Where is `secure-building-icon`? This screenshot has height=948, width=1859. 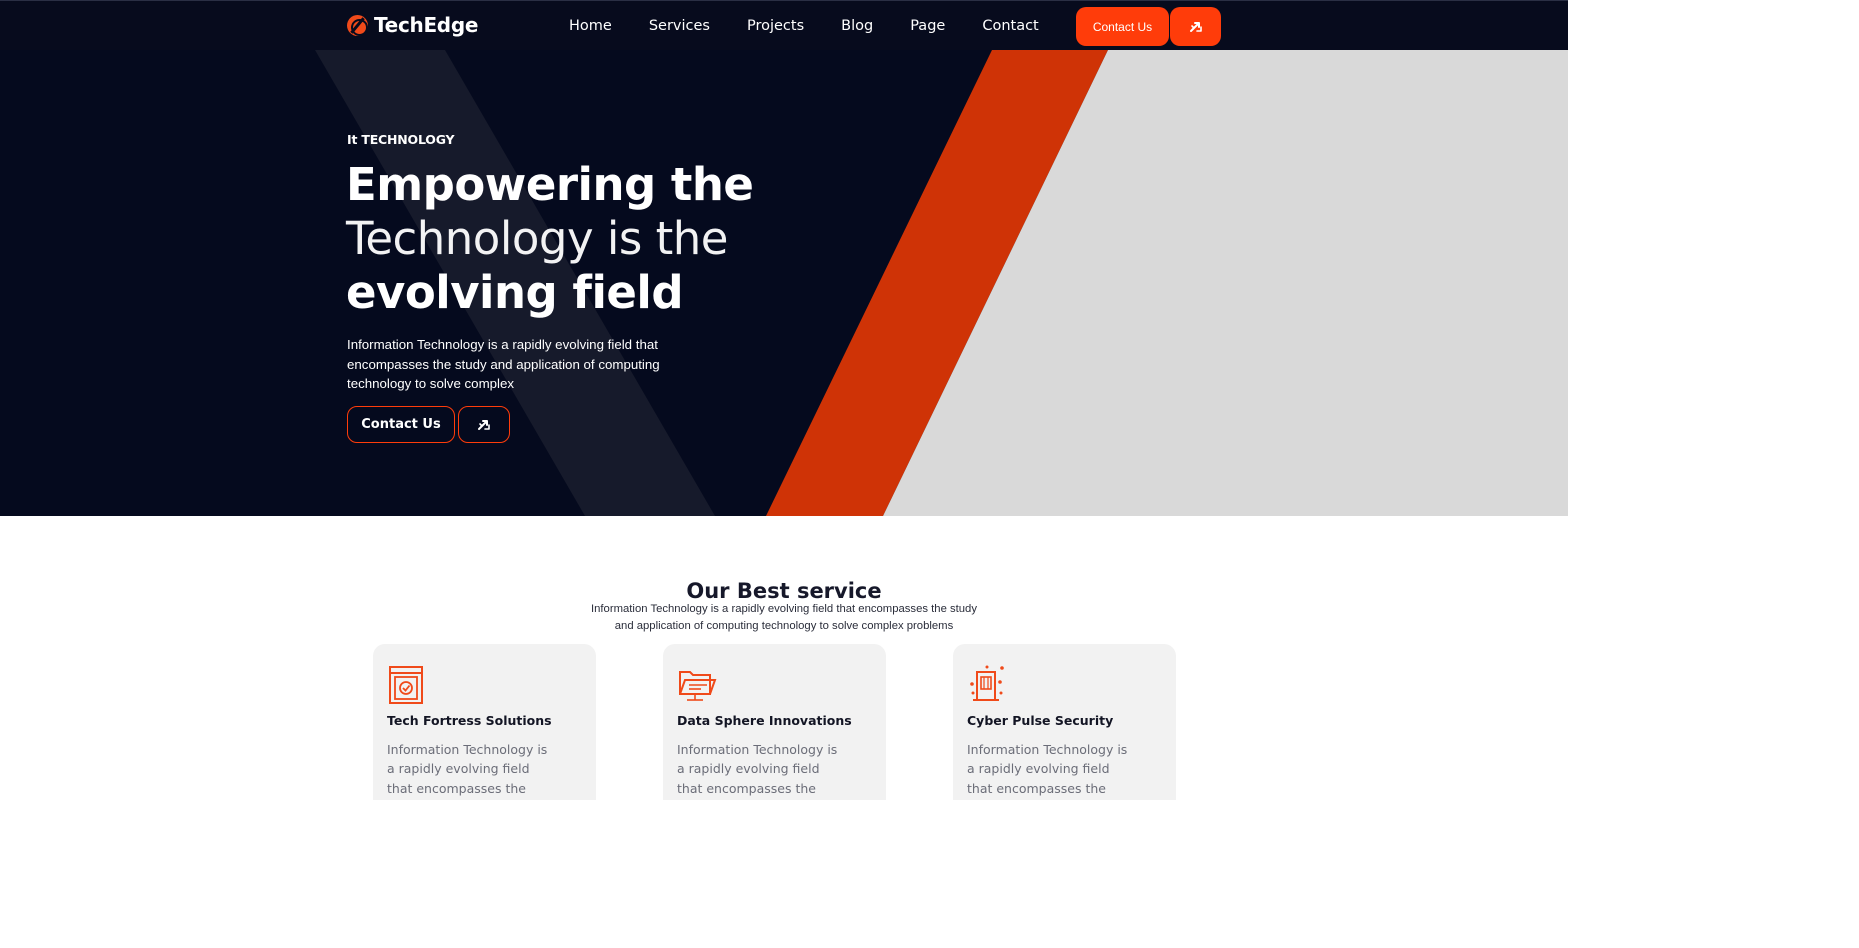 secure-building-icon is located at coordinates (987, 683).